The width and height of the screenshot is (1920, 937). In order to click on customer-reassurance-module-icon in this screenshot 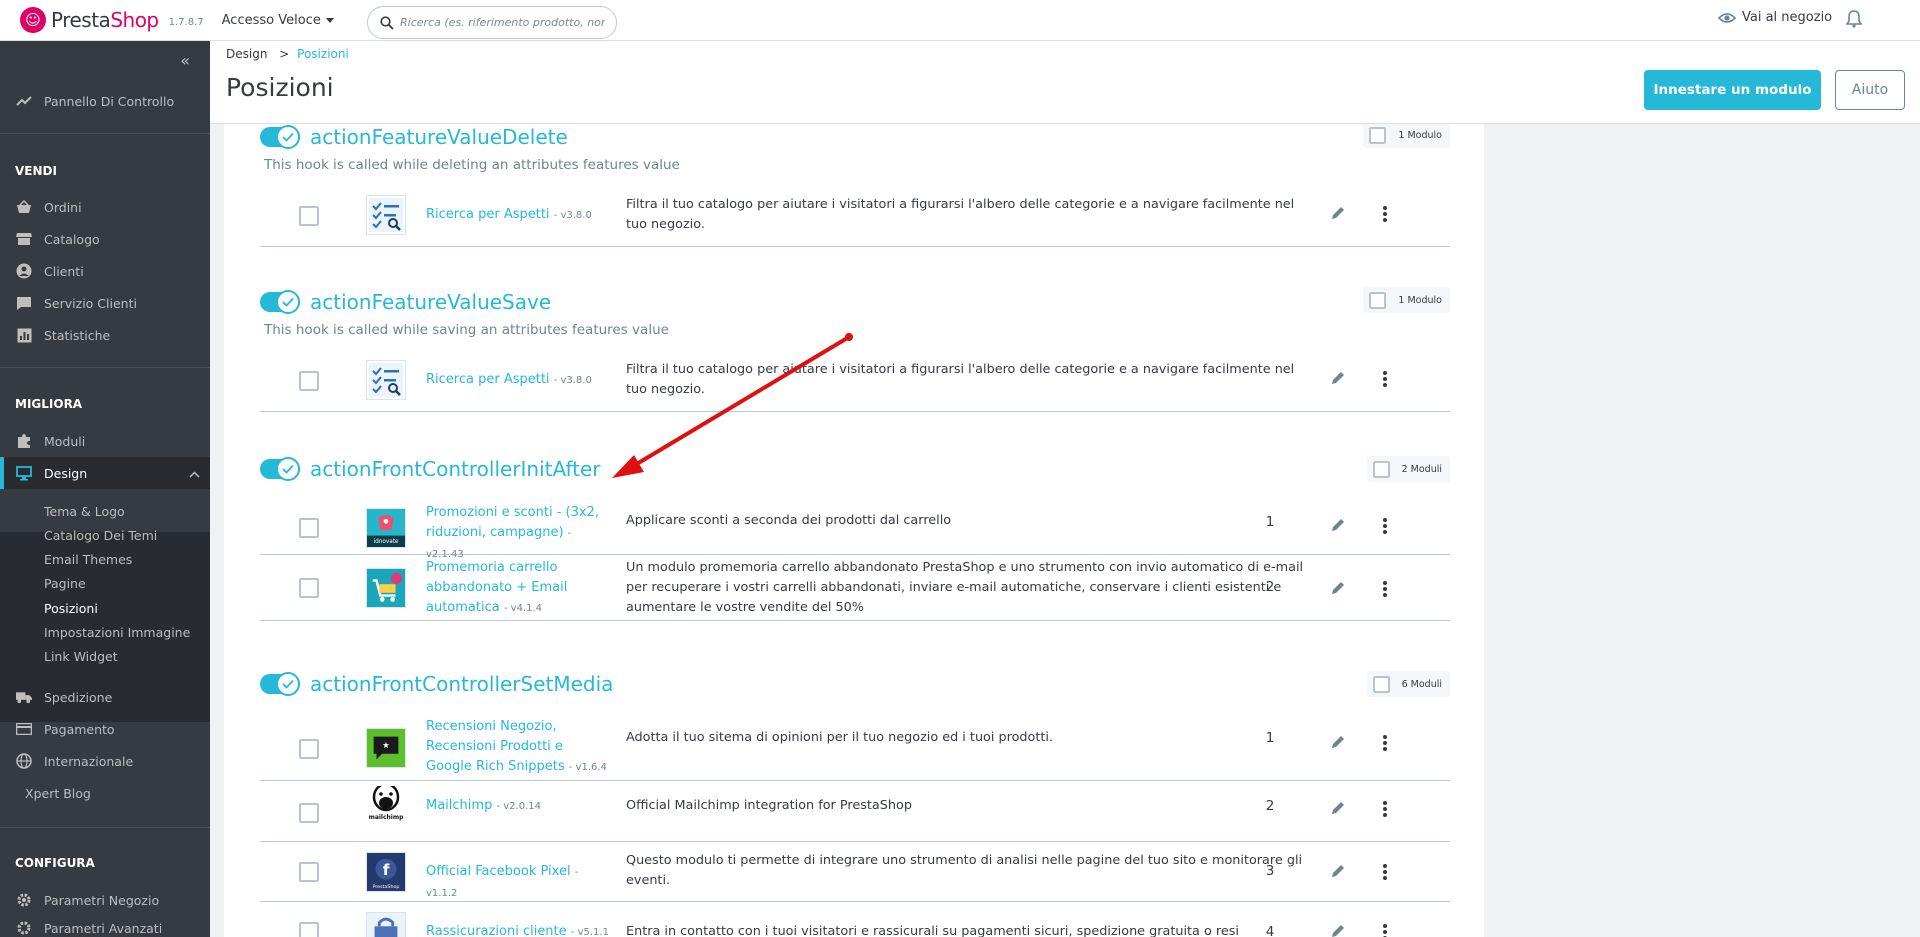, I will do `click(386, 924)`.